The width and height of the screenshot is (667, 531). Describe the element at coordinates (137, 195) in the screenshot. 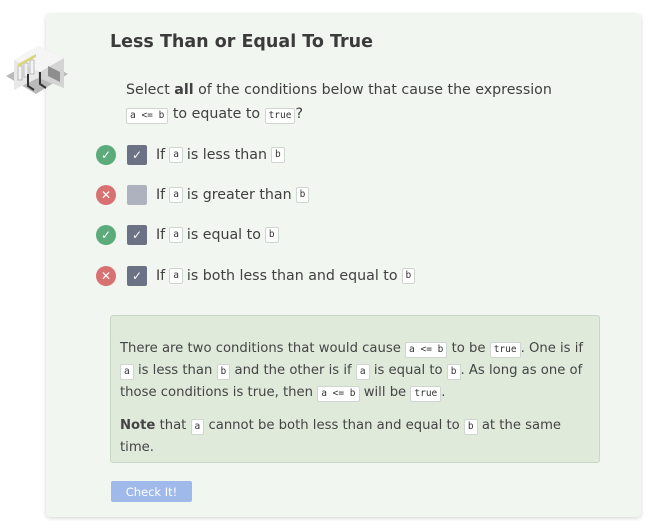

I see `option-checkbox` at that location.